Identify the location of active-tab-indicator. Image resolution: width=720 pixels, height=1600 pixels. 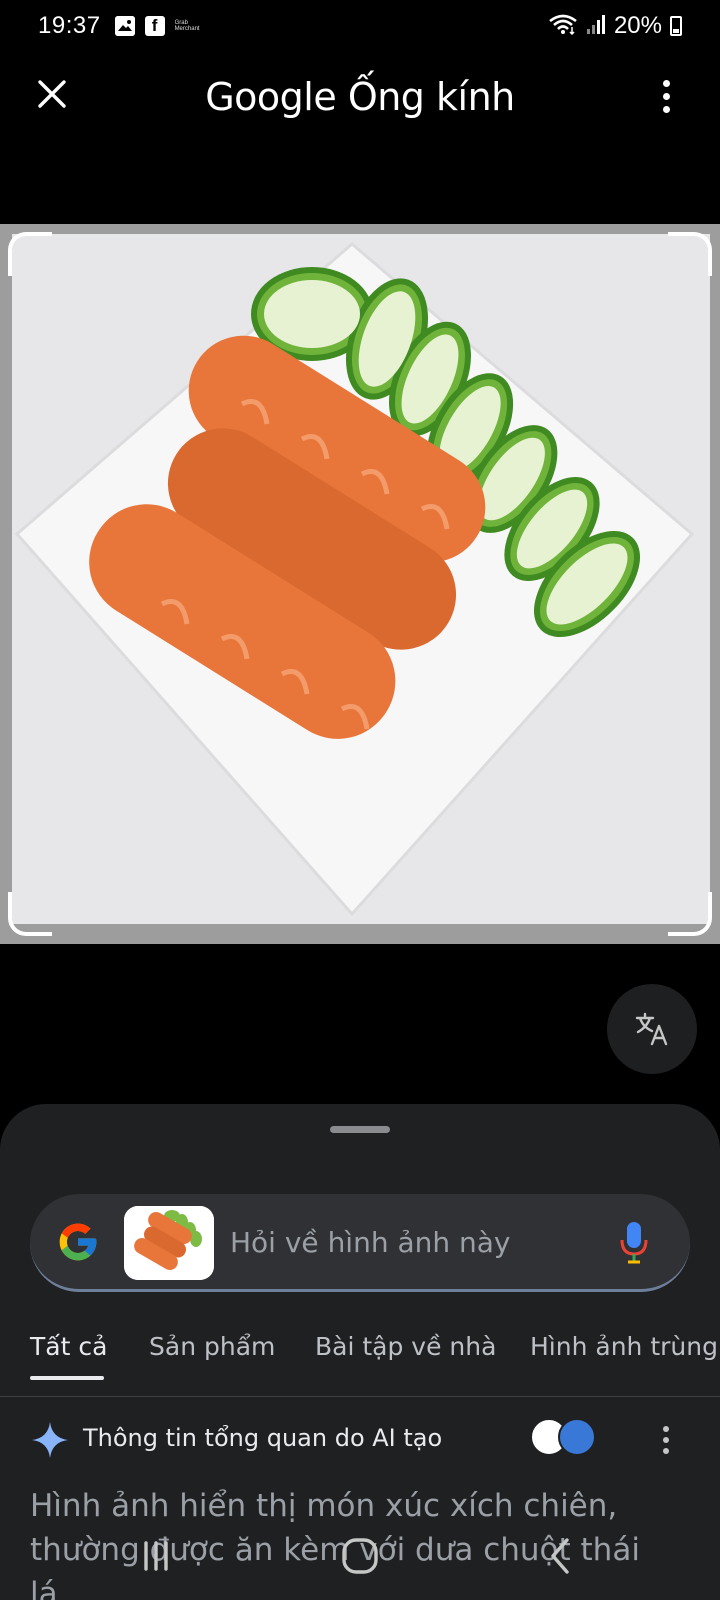
(67, 1378).